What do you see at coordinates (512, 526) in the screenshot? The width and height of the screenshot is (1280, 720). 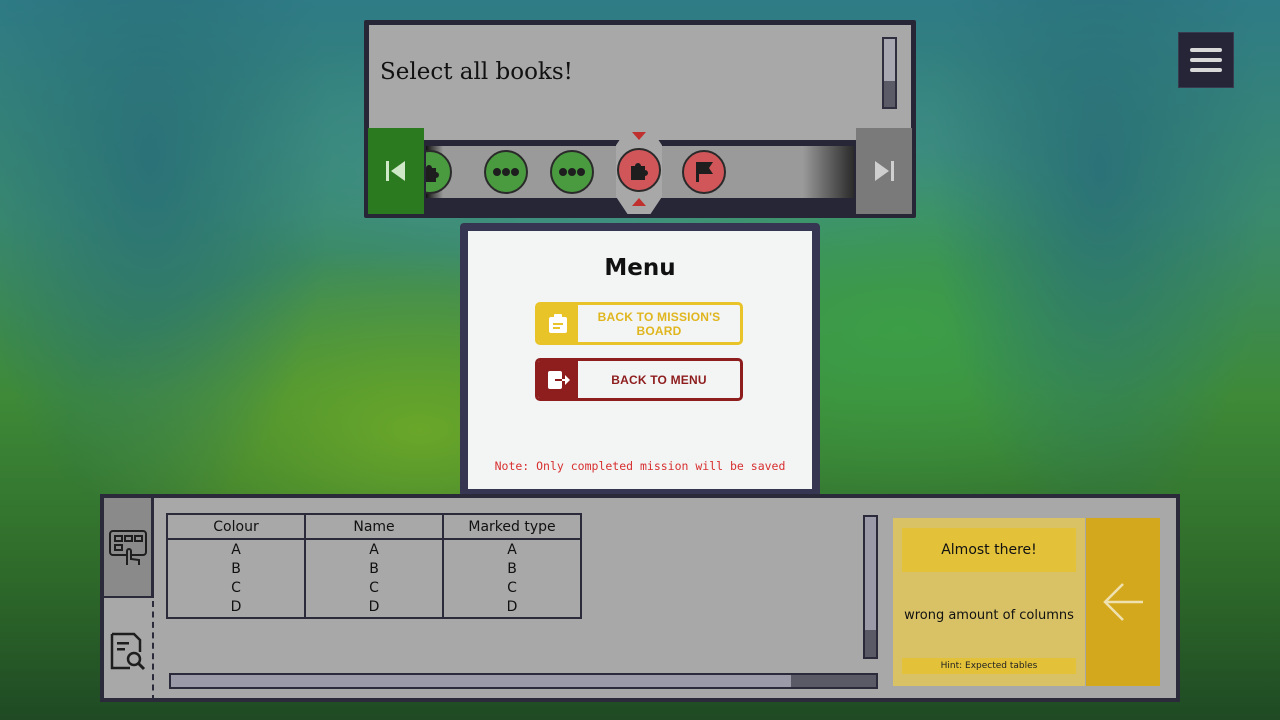 I see `column-header: Marked type` at bounding box center [512, 526].